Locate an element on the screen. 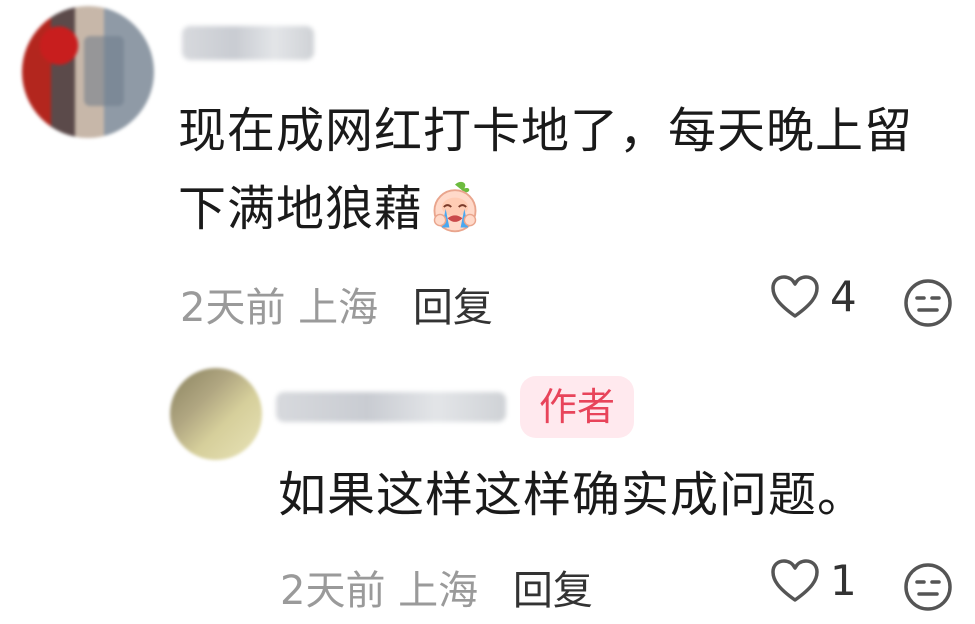 The image size is (975, 624). reply-username-blurred is located at coordinates (391, 407).